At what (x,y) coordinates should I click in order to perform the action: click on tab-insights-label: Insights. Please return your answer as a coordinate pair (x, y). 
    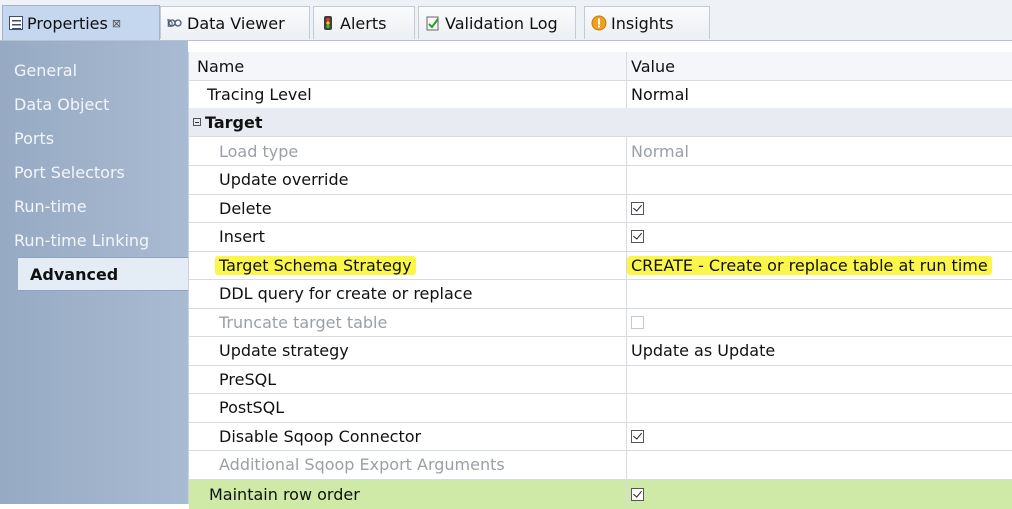
    Looking at the image, I should click on (642, 23).